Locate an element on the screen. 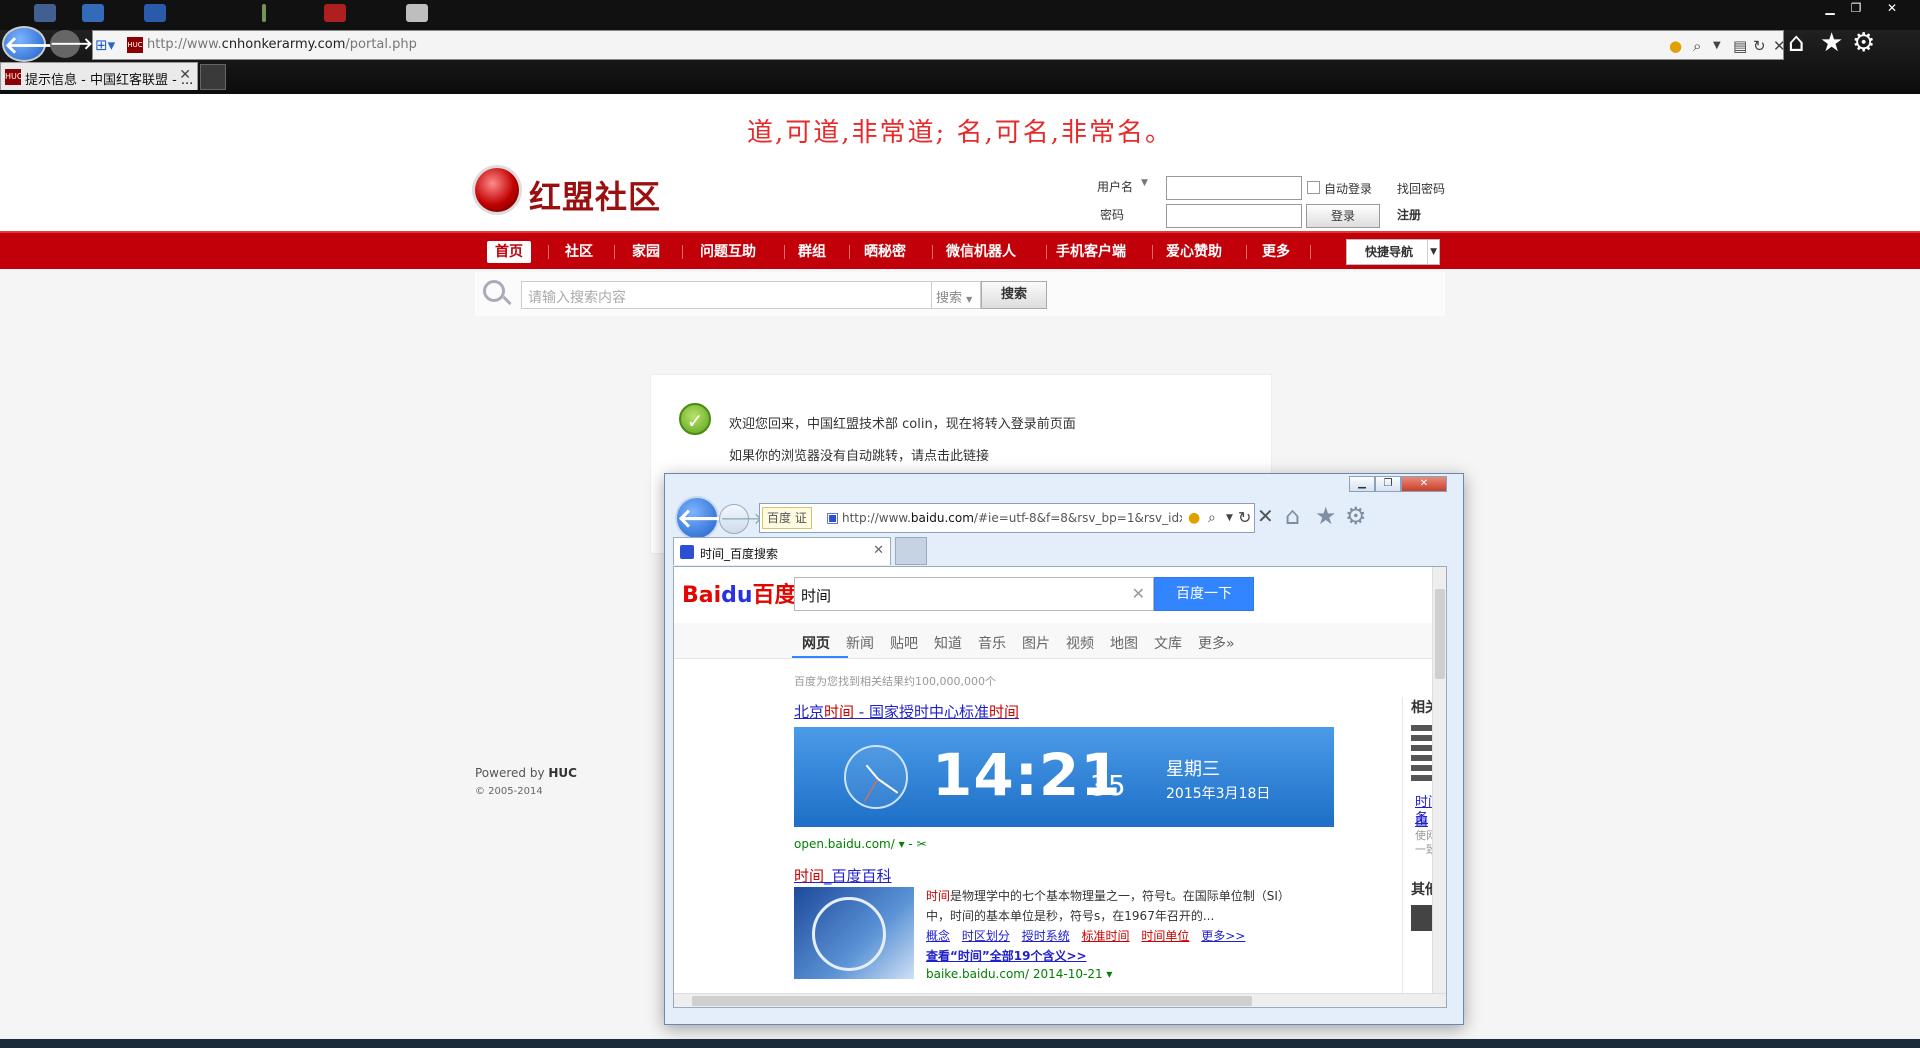 Image resolution: width=1920 pixels, height=1048 pixels. tab-more: 更多» is located at coordinates (1216, 643).